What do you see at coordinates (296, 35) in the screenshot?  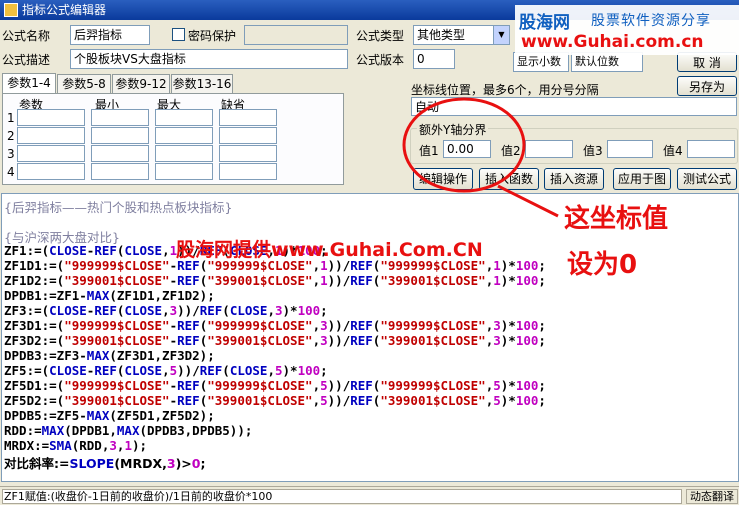 I see `password-input` at bounding box center [296, 35].